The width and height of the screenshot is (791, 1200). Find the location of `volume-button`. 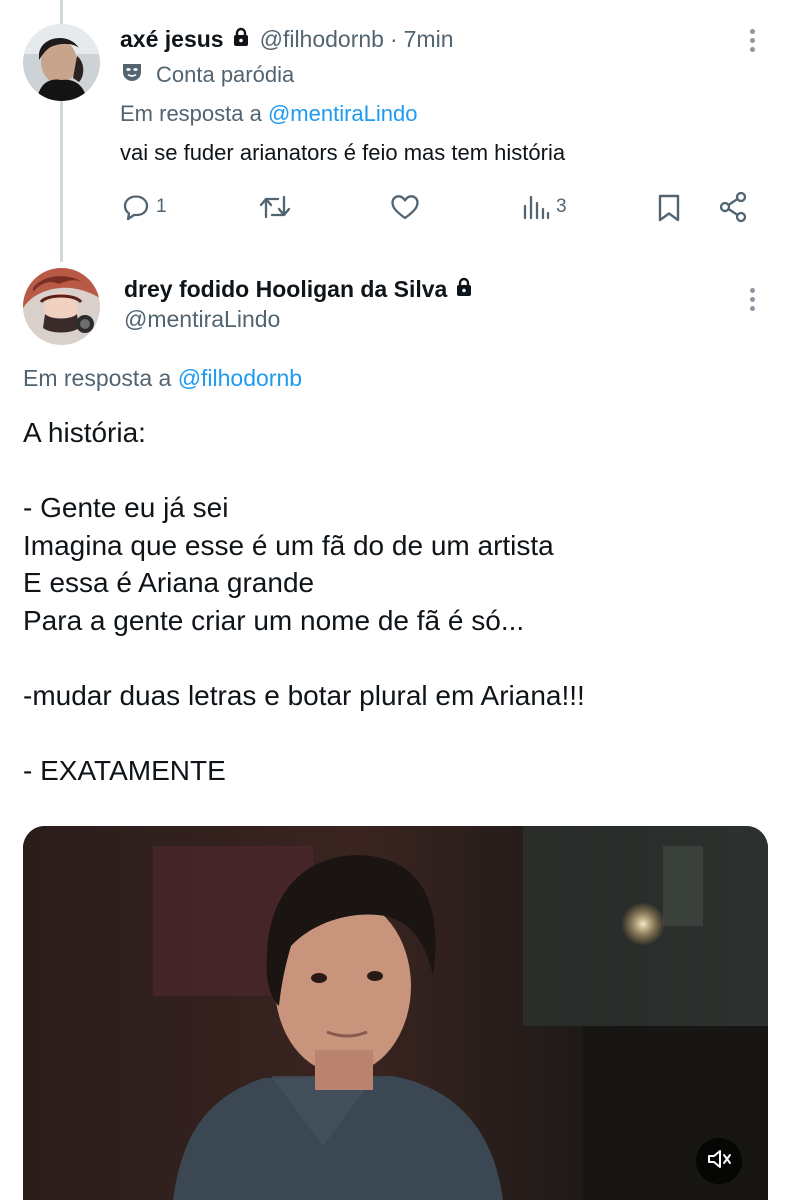

volume-button is located at coordinates (719, 1161).